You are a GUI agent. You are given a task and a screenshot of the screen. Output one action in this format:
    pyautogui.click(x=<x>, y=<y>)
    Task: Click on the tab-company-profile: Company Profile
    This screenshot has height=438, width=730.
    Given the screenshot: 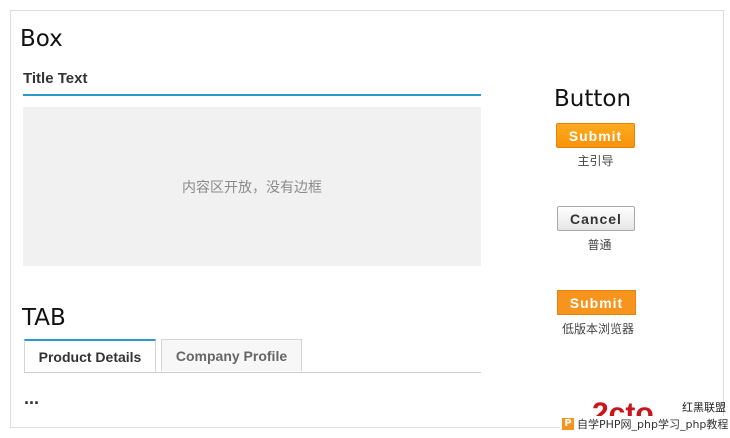 What is the action you would take?
    pyautogui.click(x=231, y=355)
    